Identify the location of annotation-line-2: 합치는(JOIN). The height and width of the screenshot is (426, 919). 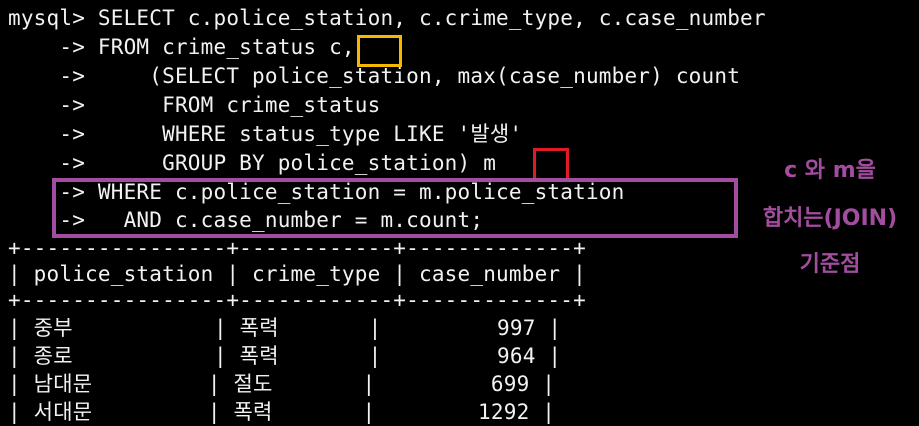
(830, 218).